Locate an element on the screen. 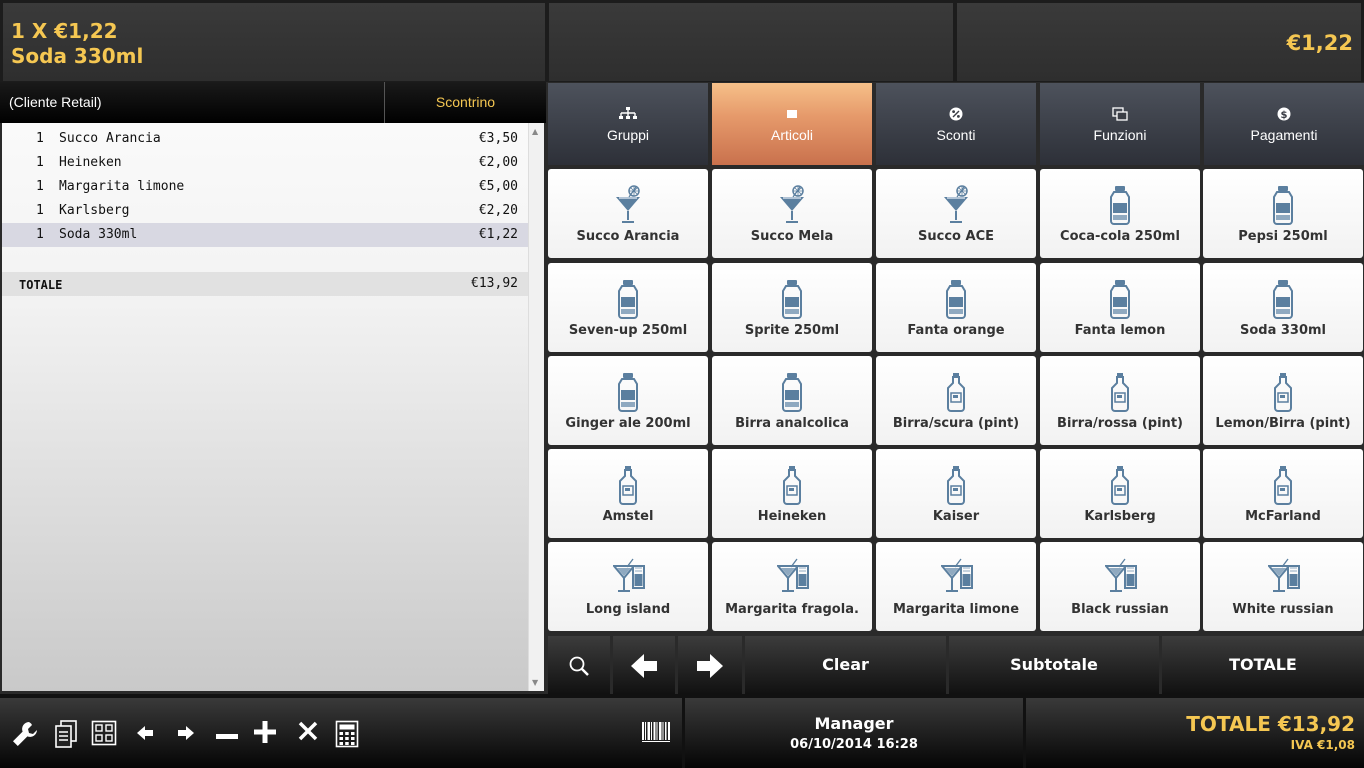 This screenshot has height=768, width=1364. product-name: Birra/scura (pint) is located at coordinates (956, 423).